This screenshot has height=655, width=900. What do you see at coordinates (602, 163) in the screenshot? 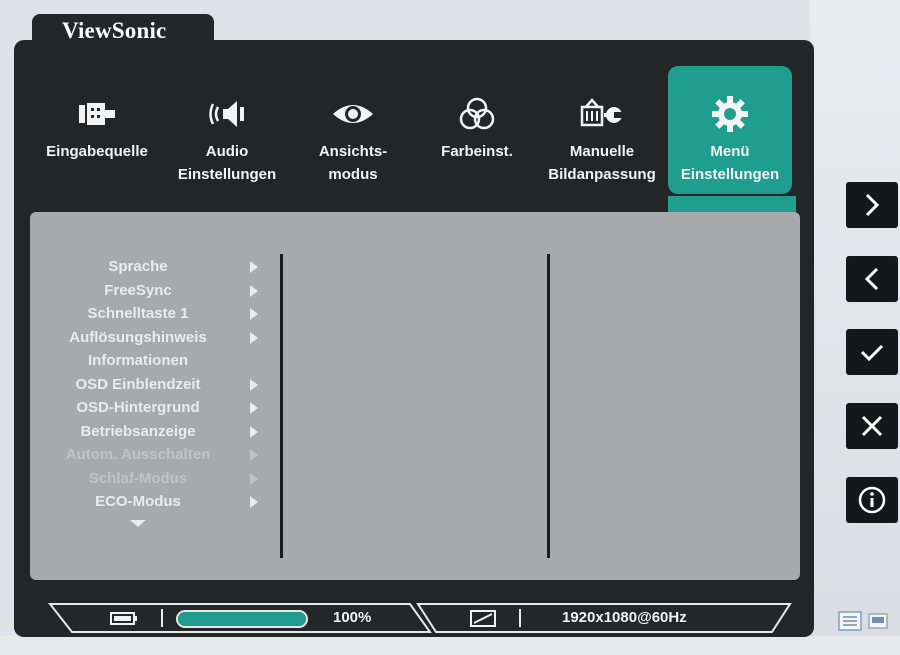
I see `tab-label: Manuelle Bildanpassung` at bounding box center [602, 163].